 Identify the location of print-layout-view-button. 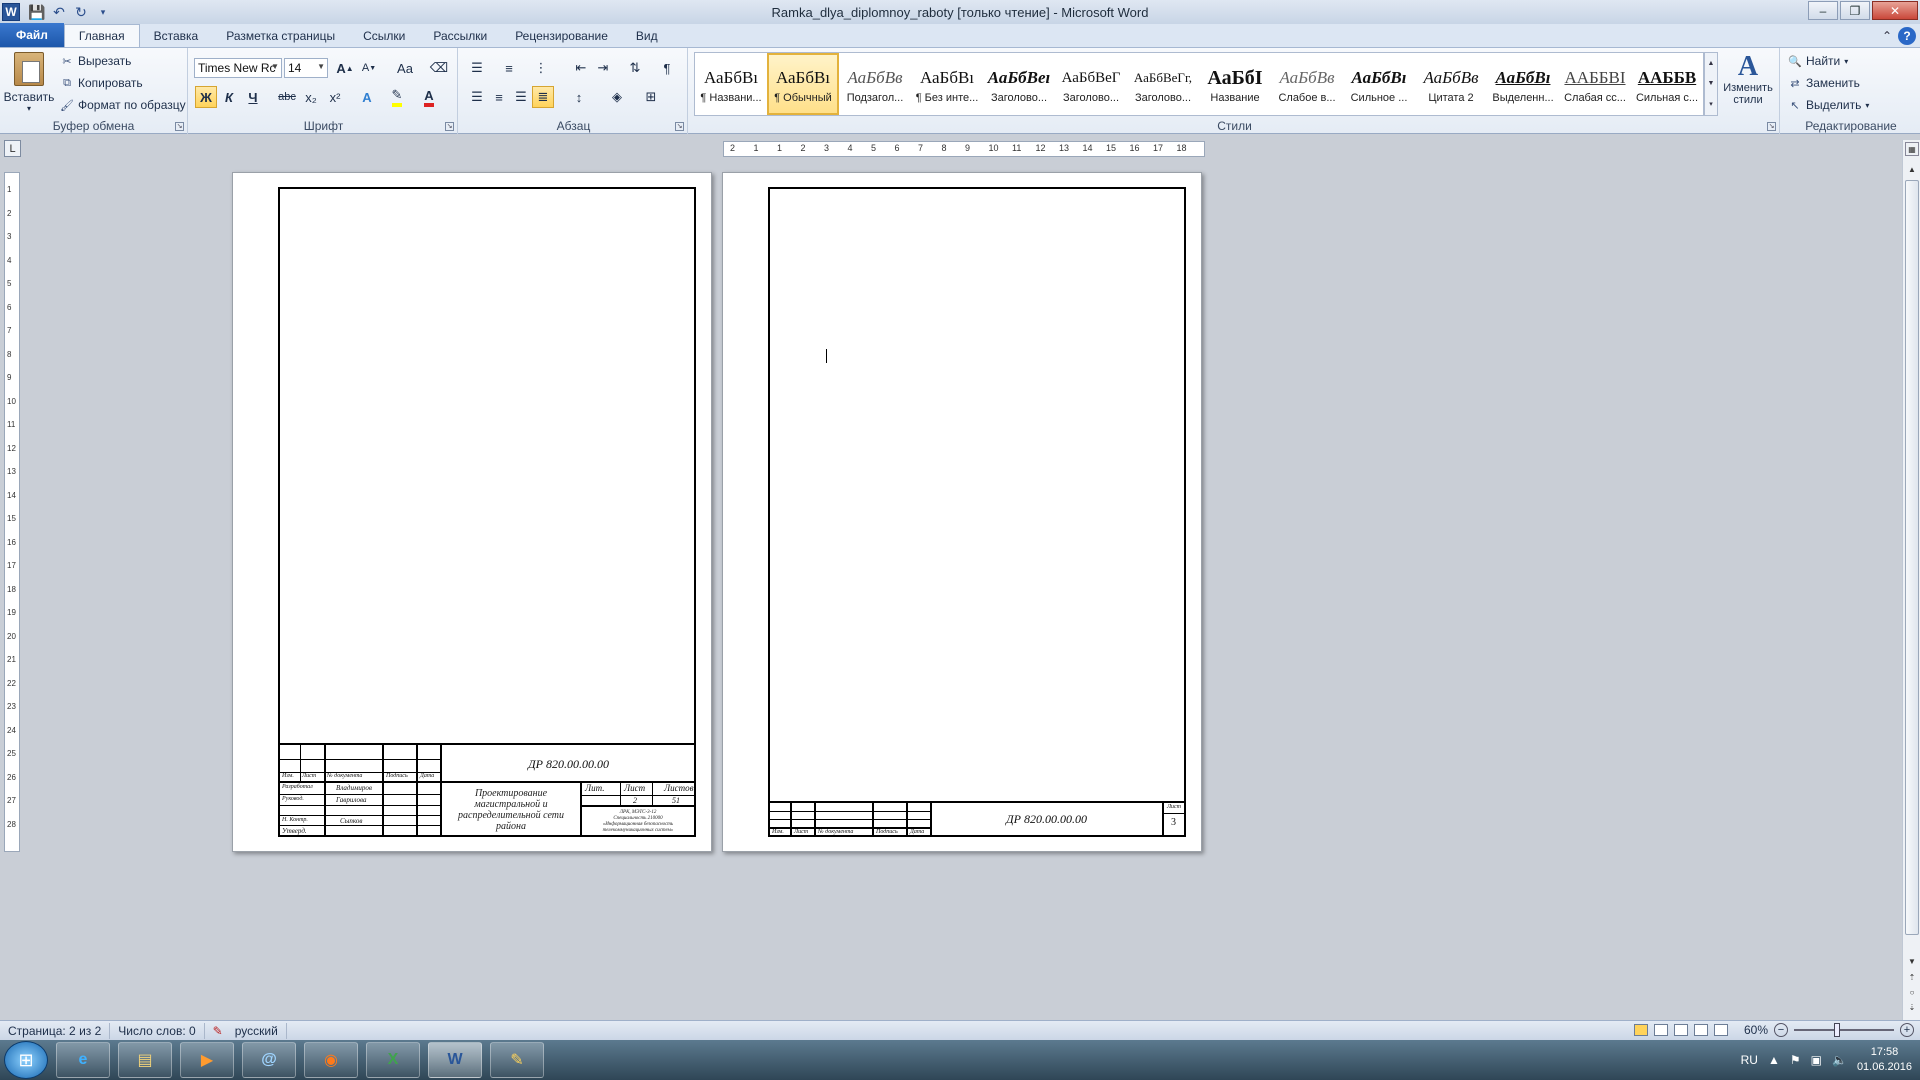
(1640, 1030).